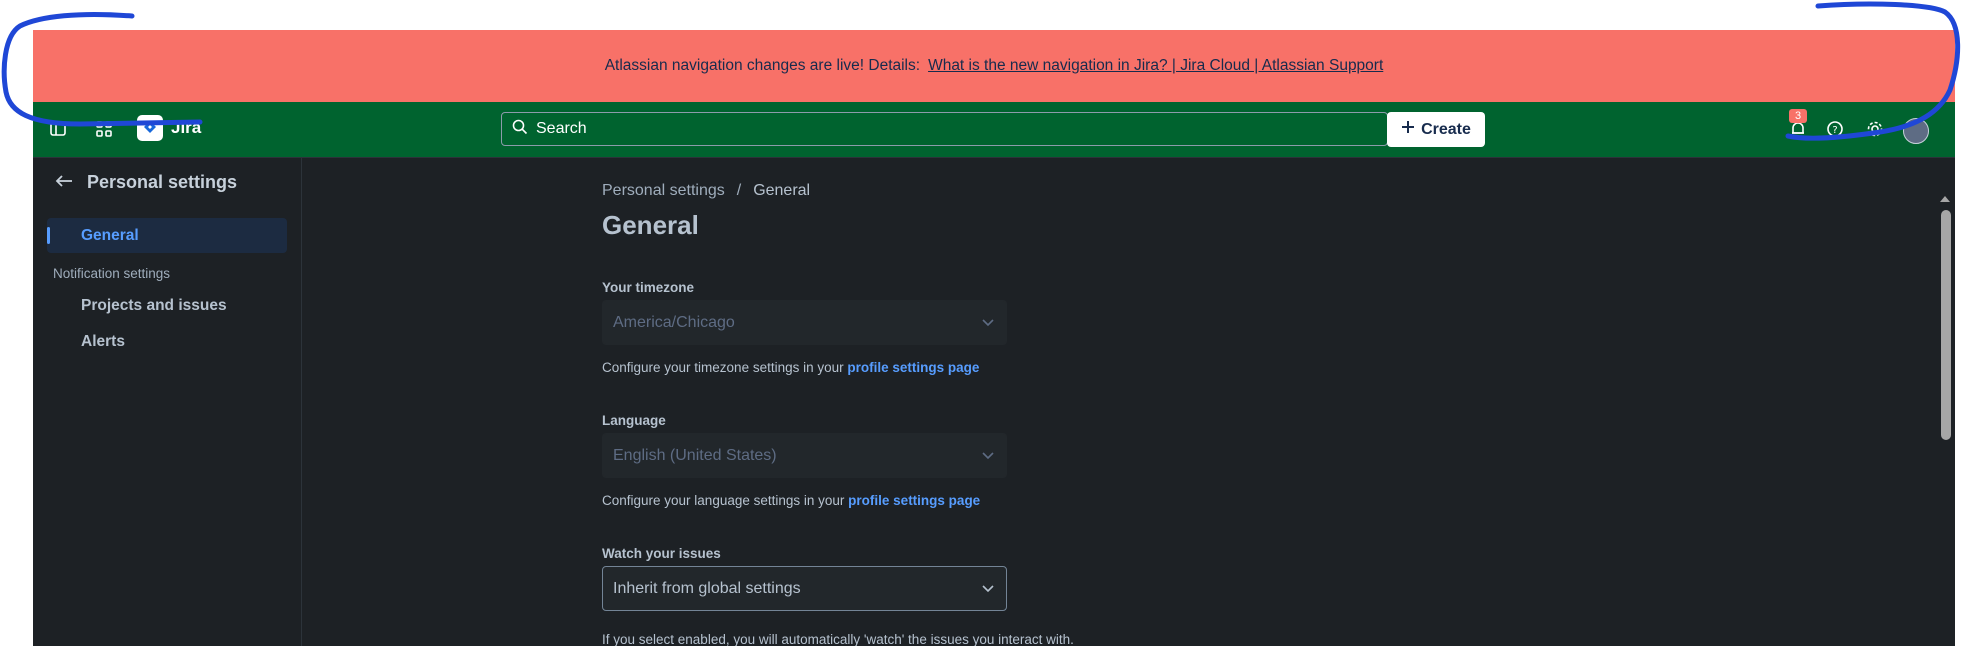 The width and height of the screenshot is (1977, 646). I want to click on help-icon: ?, so click(1835, 129).